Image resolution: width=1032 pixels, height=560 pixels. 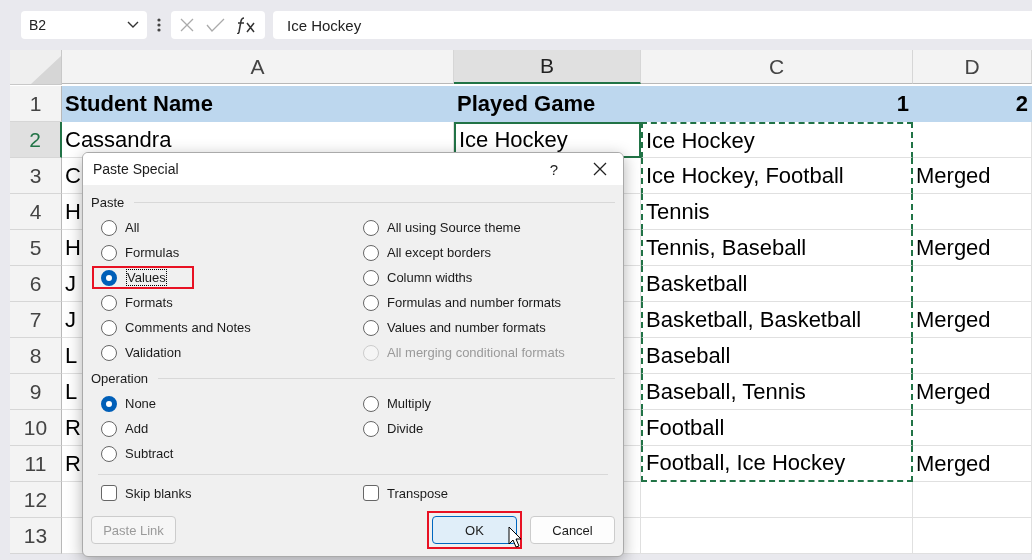 What do you see at coordinates (137, 428) in the screenshot?
I see `option-label: Add` at bounding box center [137, 428].